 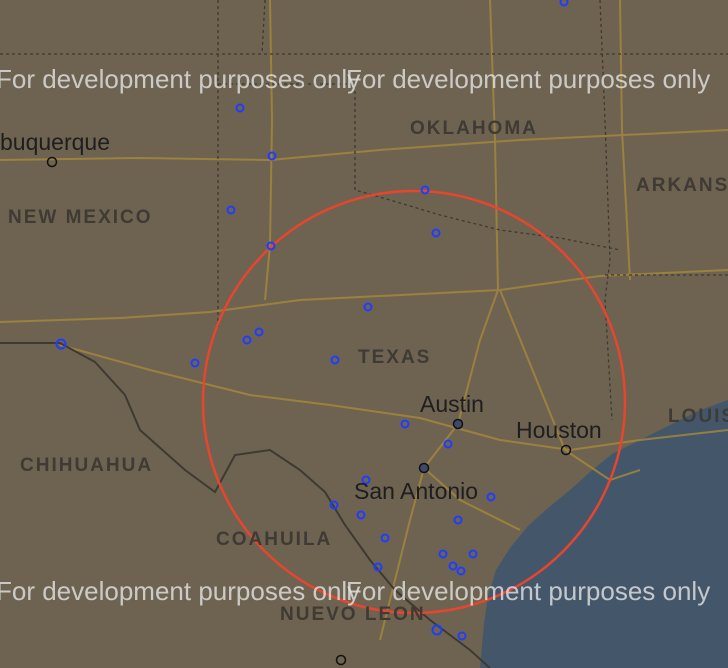 What do you see at coordinates (424, 468) in the screenshot?
I see `city-dot-san-antonio` at bounding box center [424, 468].